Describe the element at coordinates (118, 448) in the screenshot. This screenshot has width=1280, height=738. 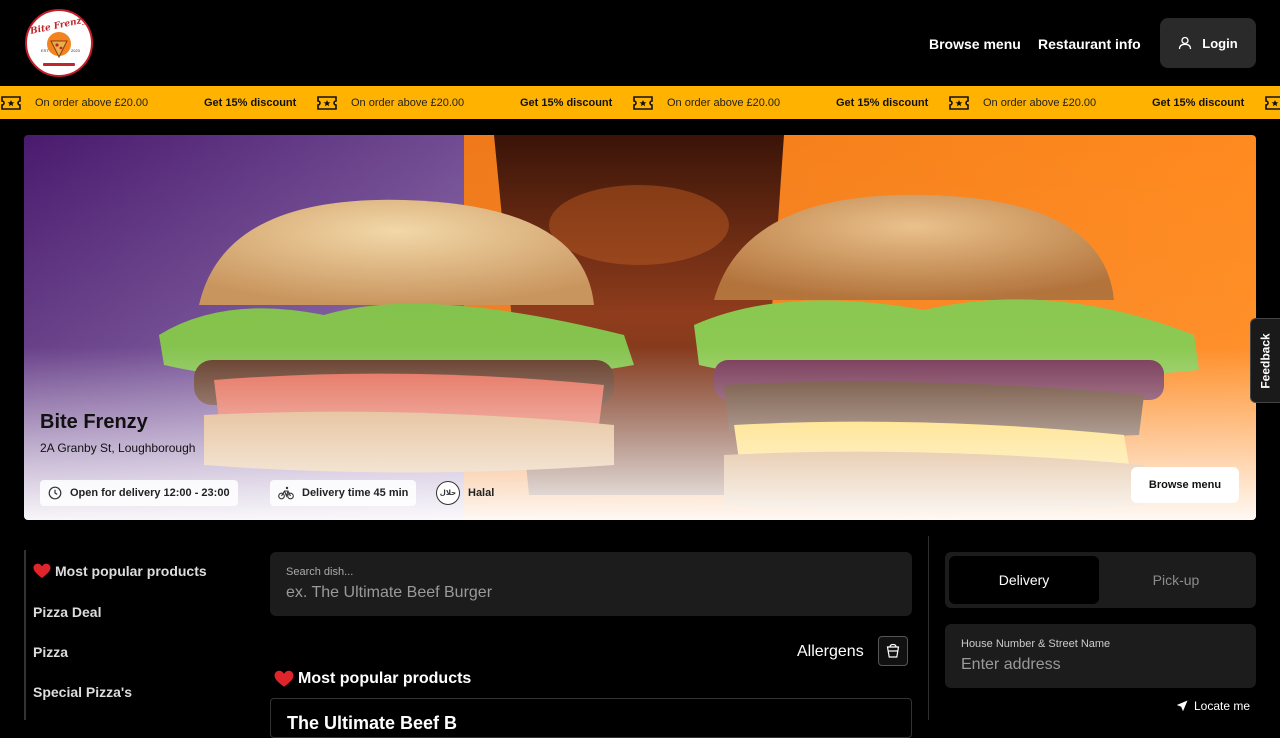
I see `restaurant-address: 2A Granby St, Loughborough` at that location.